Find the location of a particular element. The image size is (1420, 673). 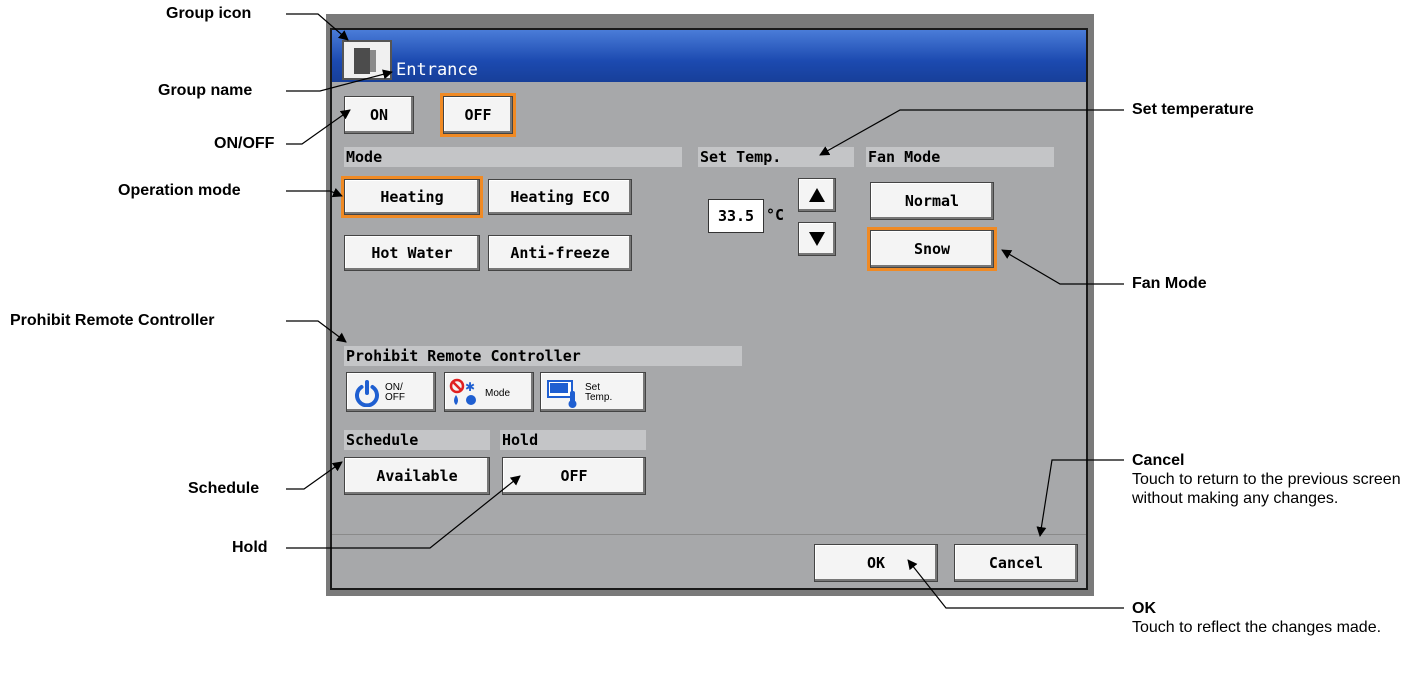

callout-schedule: Schedule is located at coordinates (224, 488).